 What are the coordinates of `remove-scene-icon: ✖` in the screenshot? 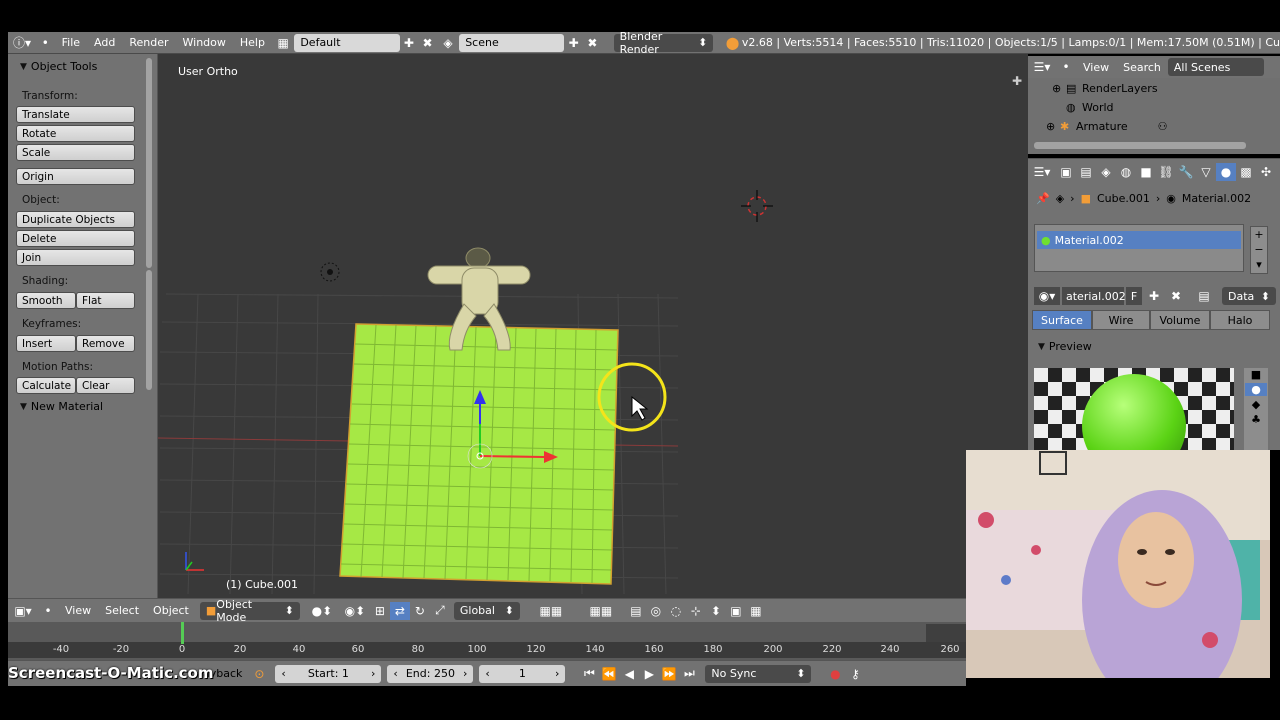 It's located at (592, 43).